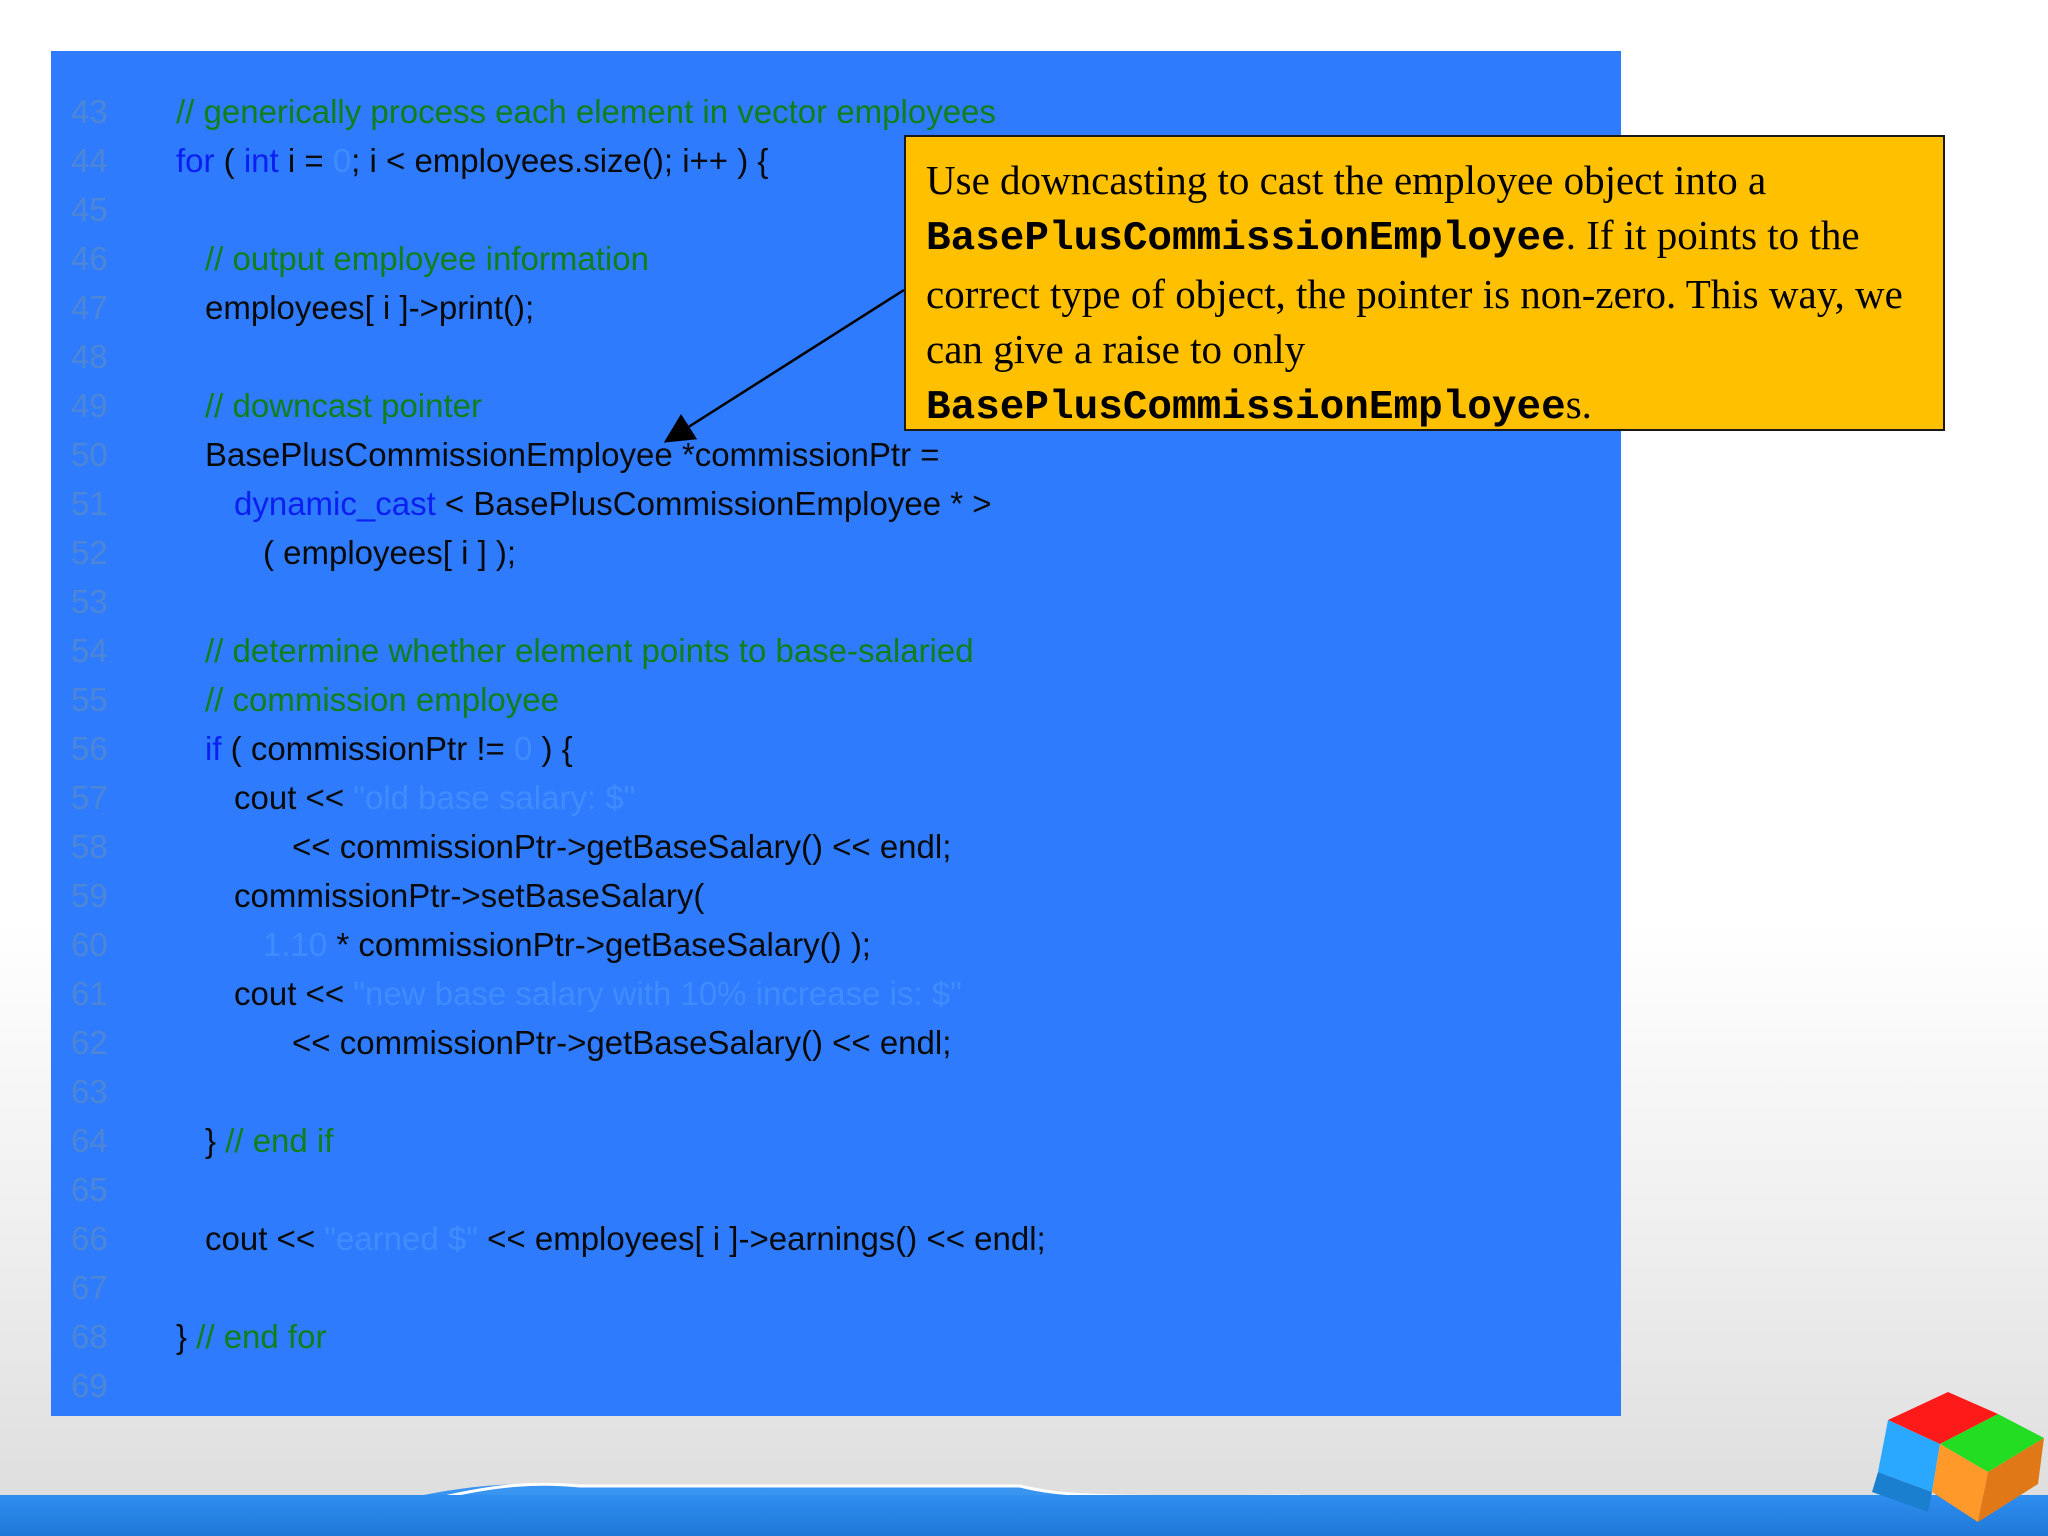  What do you see at coordinates (89, 1140) in the screenshot?
I see `line-number: 64` at bounding box center [89, 1140].